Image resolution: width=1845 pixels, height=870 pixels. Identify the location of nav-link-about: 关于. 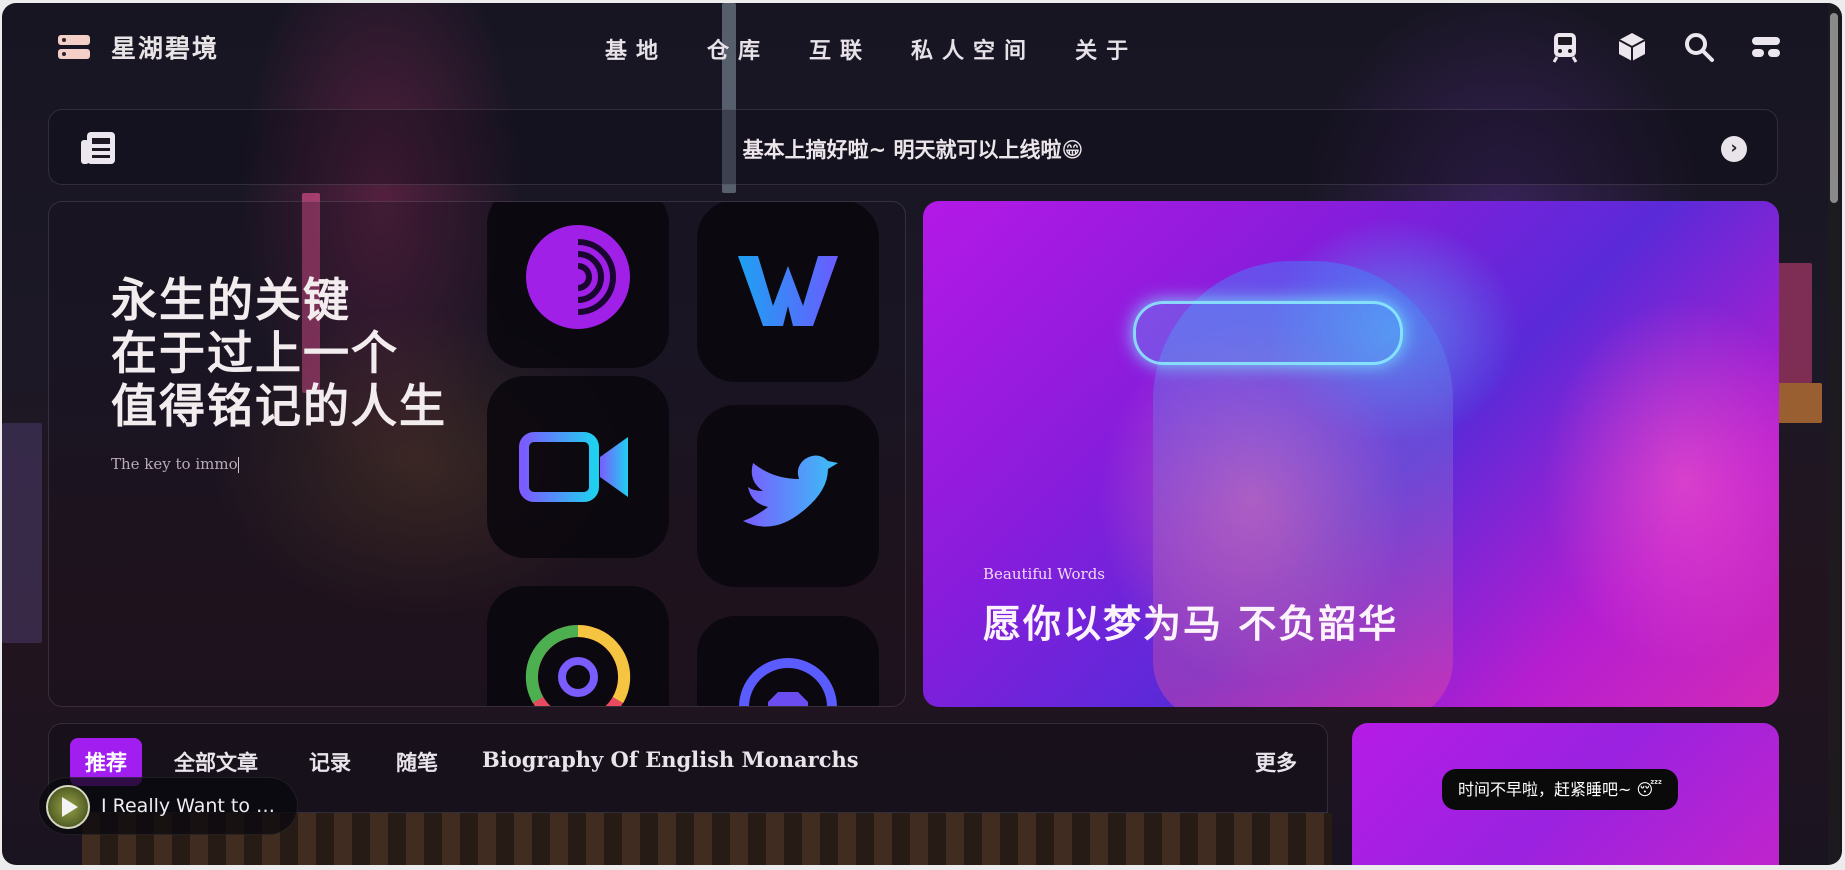
(1106, 49).